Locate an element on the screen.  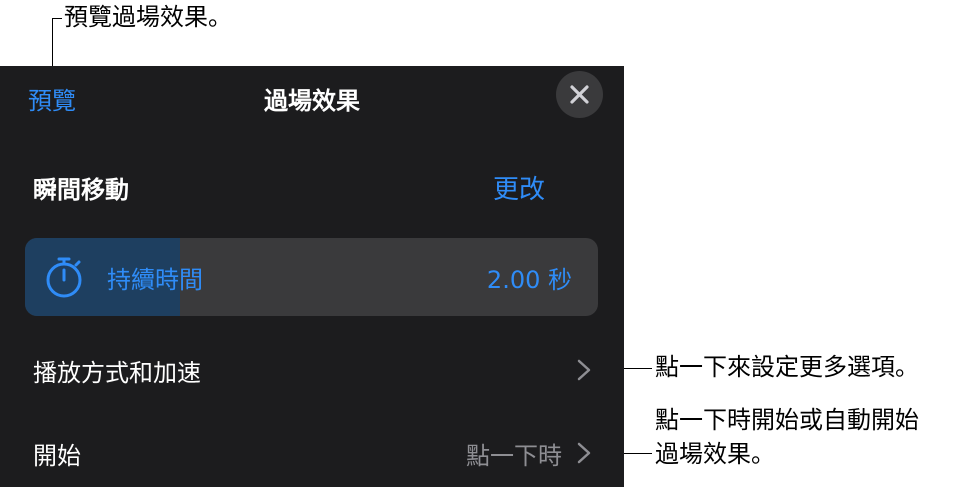
start-row: 開始 is located at coordinates (57, 453).